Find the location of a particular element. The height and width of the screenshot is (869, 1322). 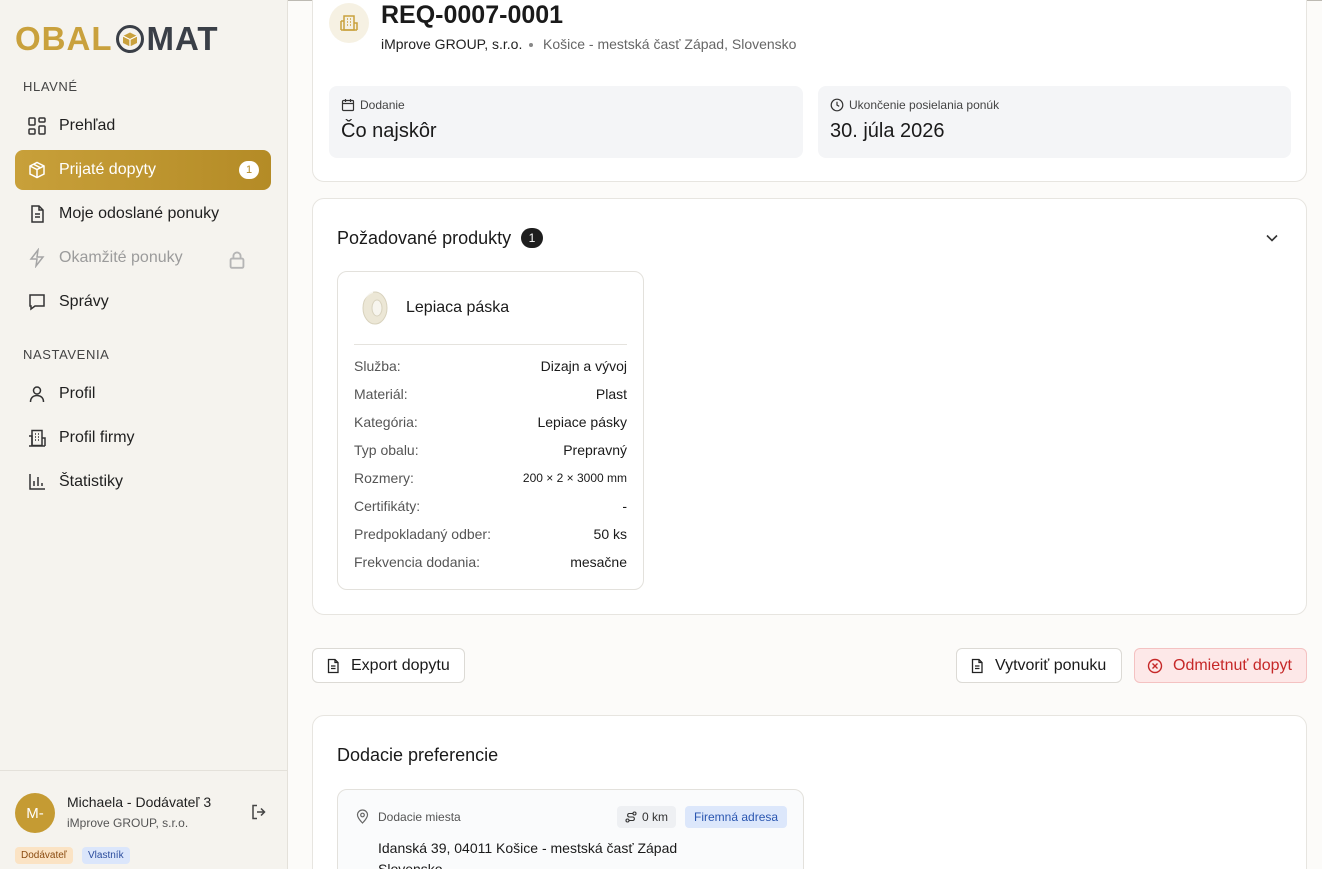

divider is located at coordinates (490, 344).